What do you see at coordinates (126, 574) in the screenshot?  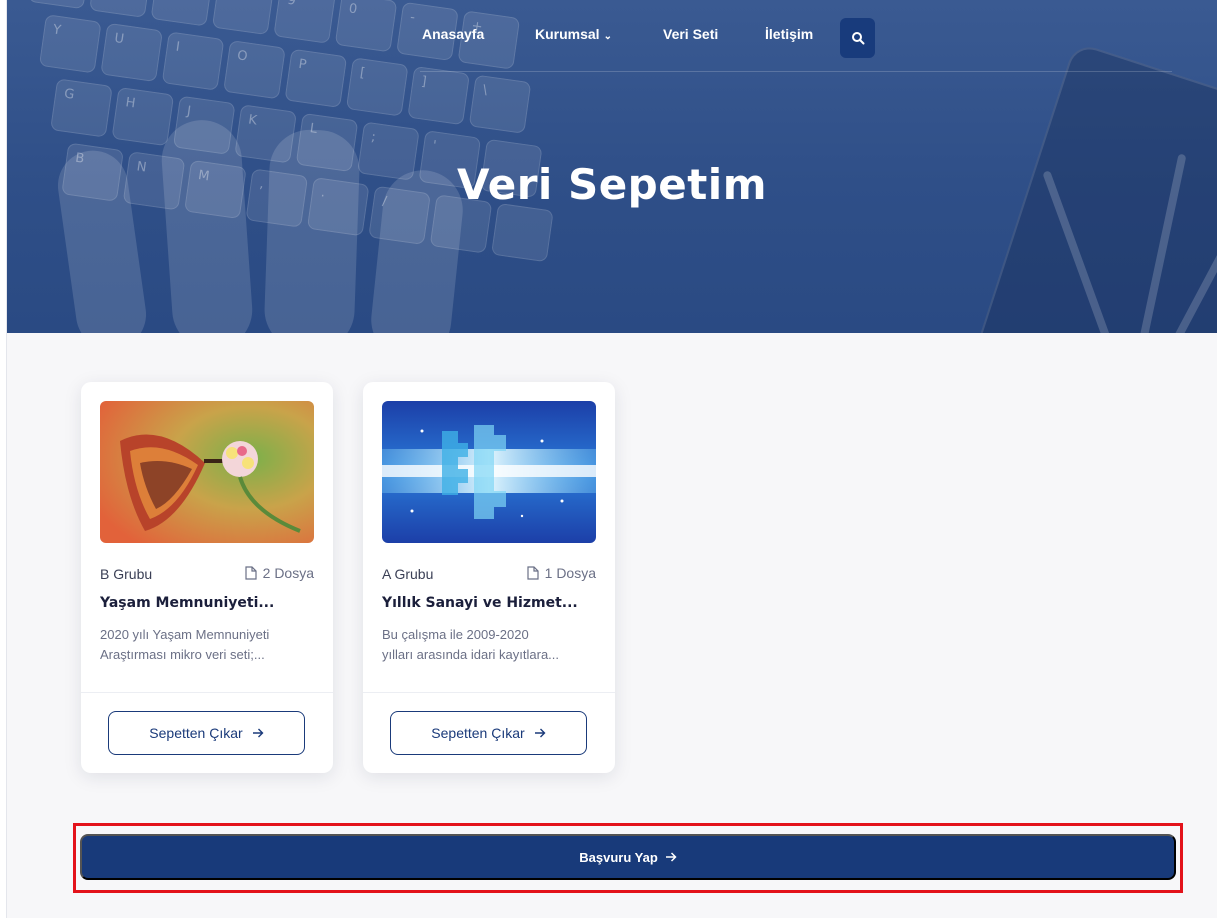 I see `card-group-label: B Grubu` at bounding box center [126, 574].